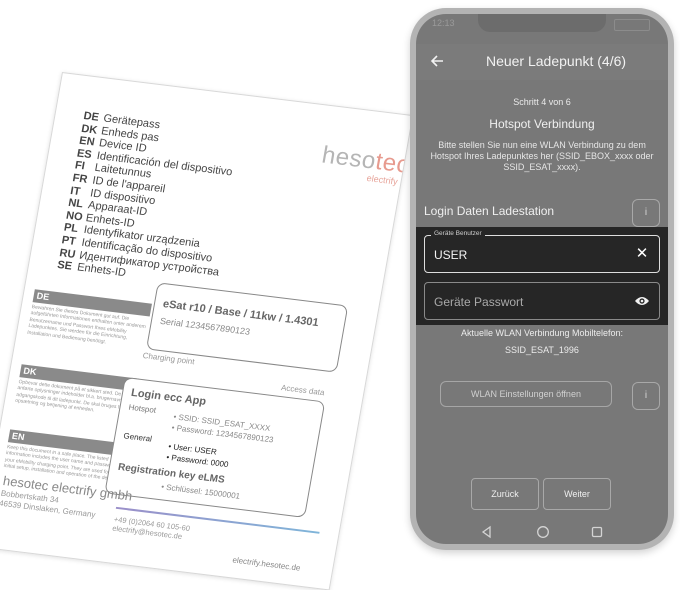 Image resolution: width=680 pixels, height=590 pixels. What do you see at coordinates (443, 23) in the screenshot?
I see `status-time: 12:13` at bounding box center [443, 23].